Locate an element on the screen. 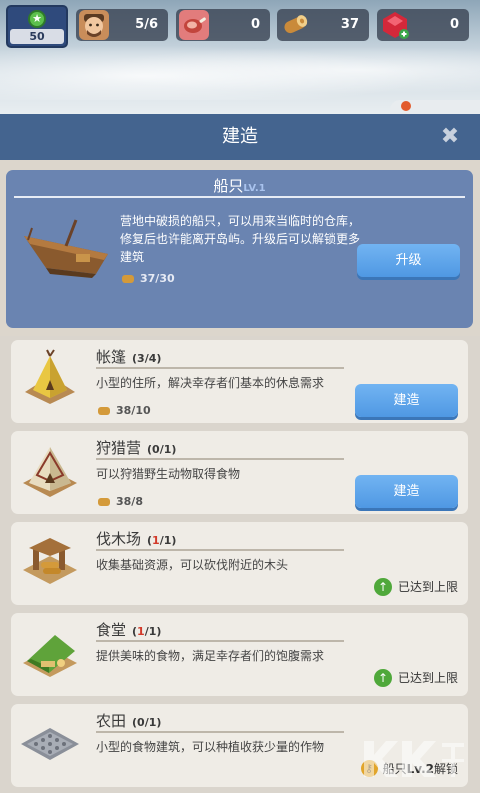  building-cost: 38/8 is located at coordinates (120, 501).